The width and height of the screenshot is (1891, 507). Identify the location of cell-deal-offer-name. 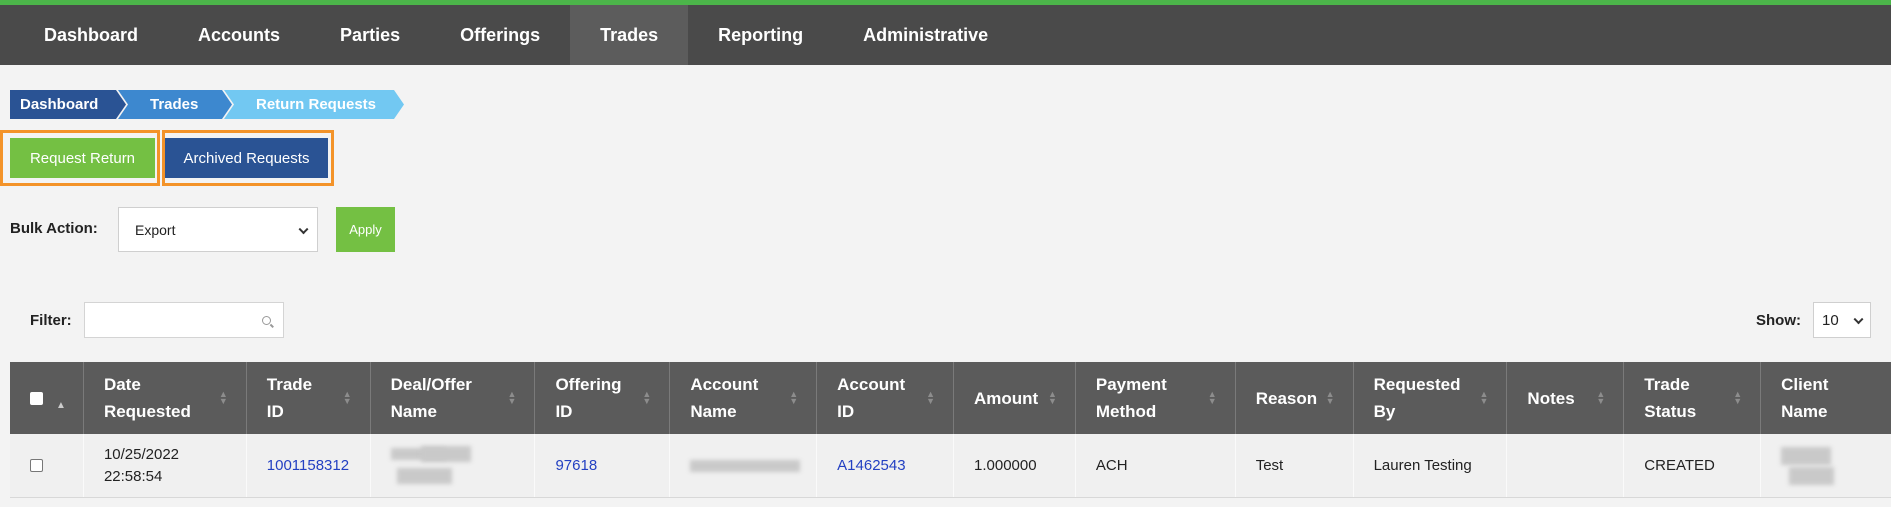
(453, 465).